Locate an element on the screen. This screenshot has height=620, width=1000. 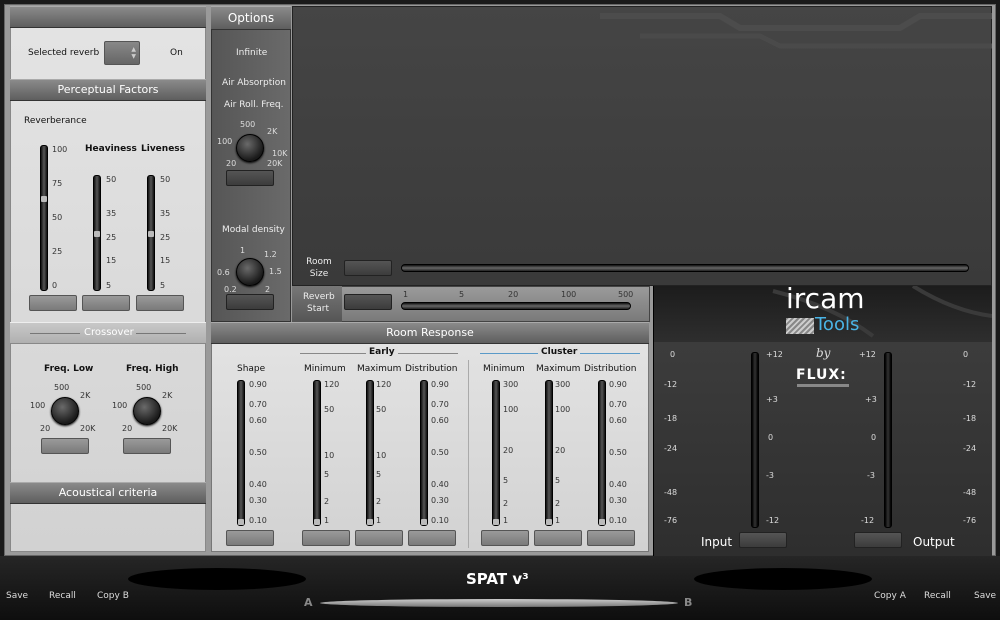
modal-tick-1-2: 1.2 is located at coordinates (270, 254).